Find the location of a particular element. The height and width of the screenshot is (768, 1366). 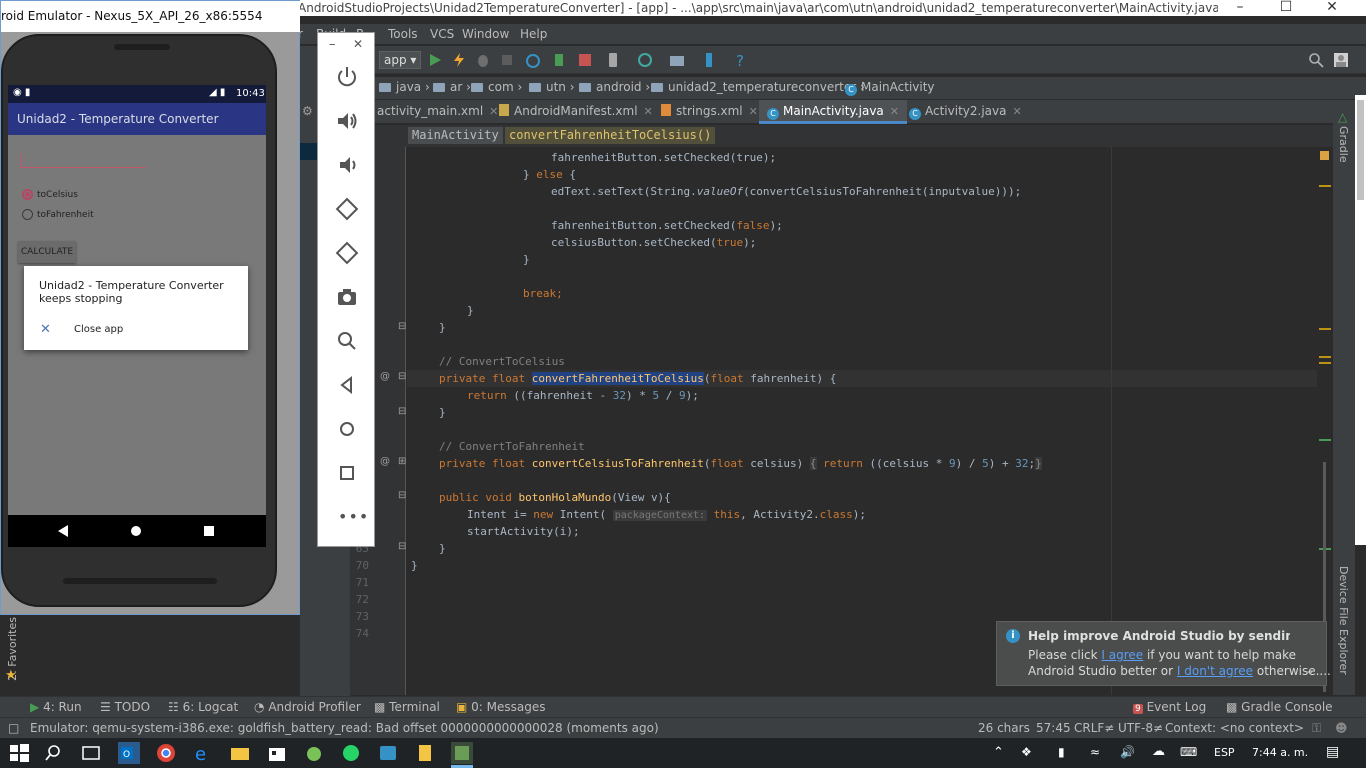

menu-window: Window is located at coordinates (485, 34).